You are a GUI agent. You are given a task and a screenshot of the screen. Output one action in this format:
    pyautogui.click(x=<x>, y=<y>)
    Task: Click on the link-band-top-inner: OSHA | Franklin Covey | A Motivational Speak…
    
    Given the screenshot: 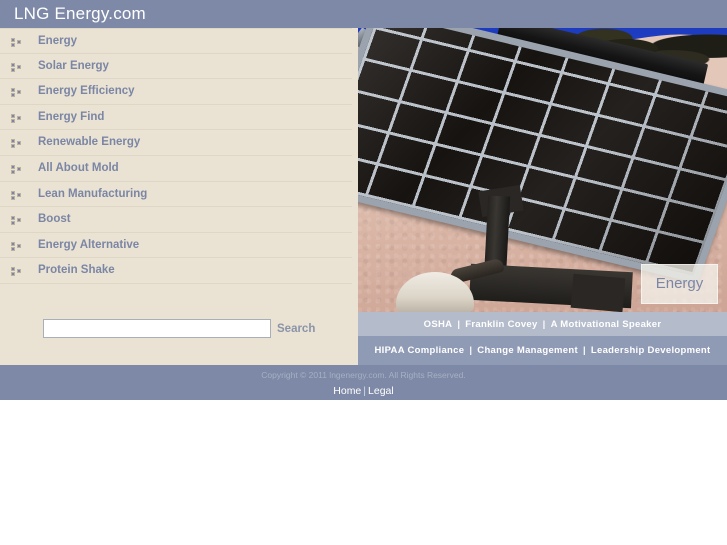 What is the action you would take?
    pyautogui.click(x=543, y=324)
    